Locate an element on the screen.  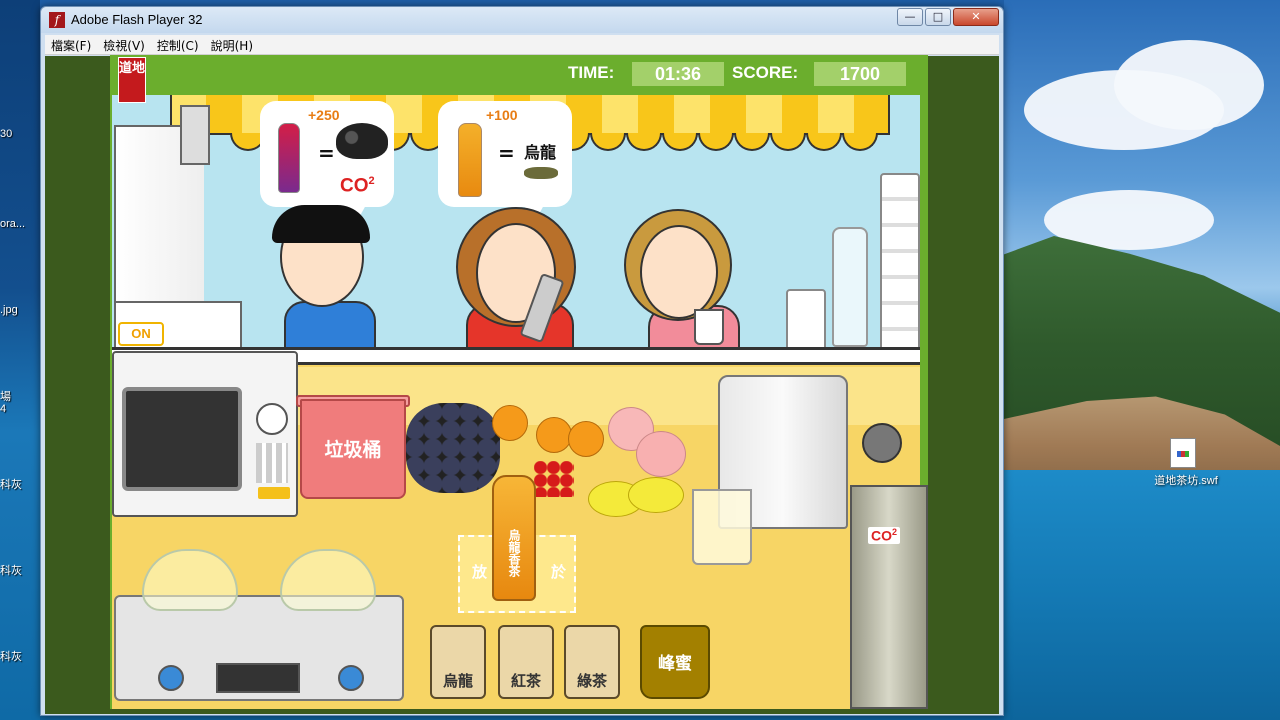
swf-file-icon is located at coordinates (1183, 453).